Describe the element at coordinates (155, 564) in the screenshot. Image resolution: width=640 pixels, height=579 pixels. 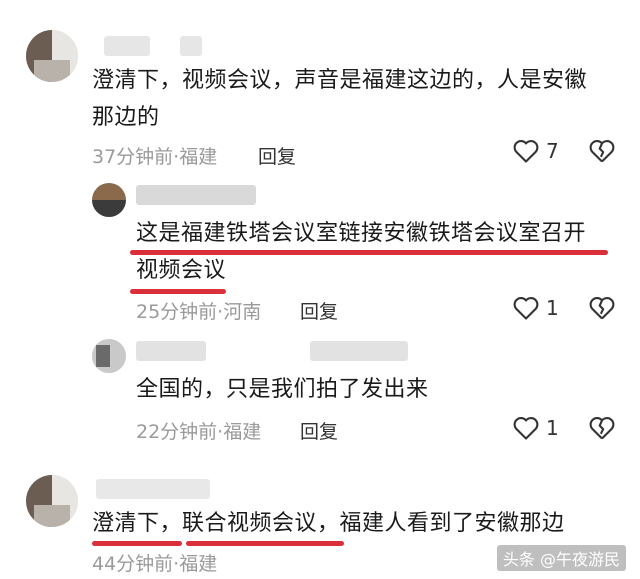
I see `comment-meta: 44分钟前·福建` at that location.